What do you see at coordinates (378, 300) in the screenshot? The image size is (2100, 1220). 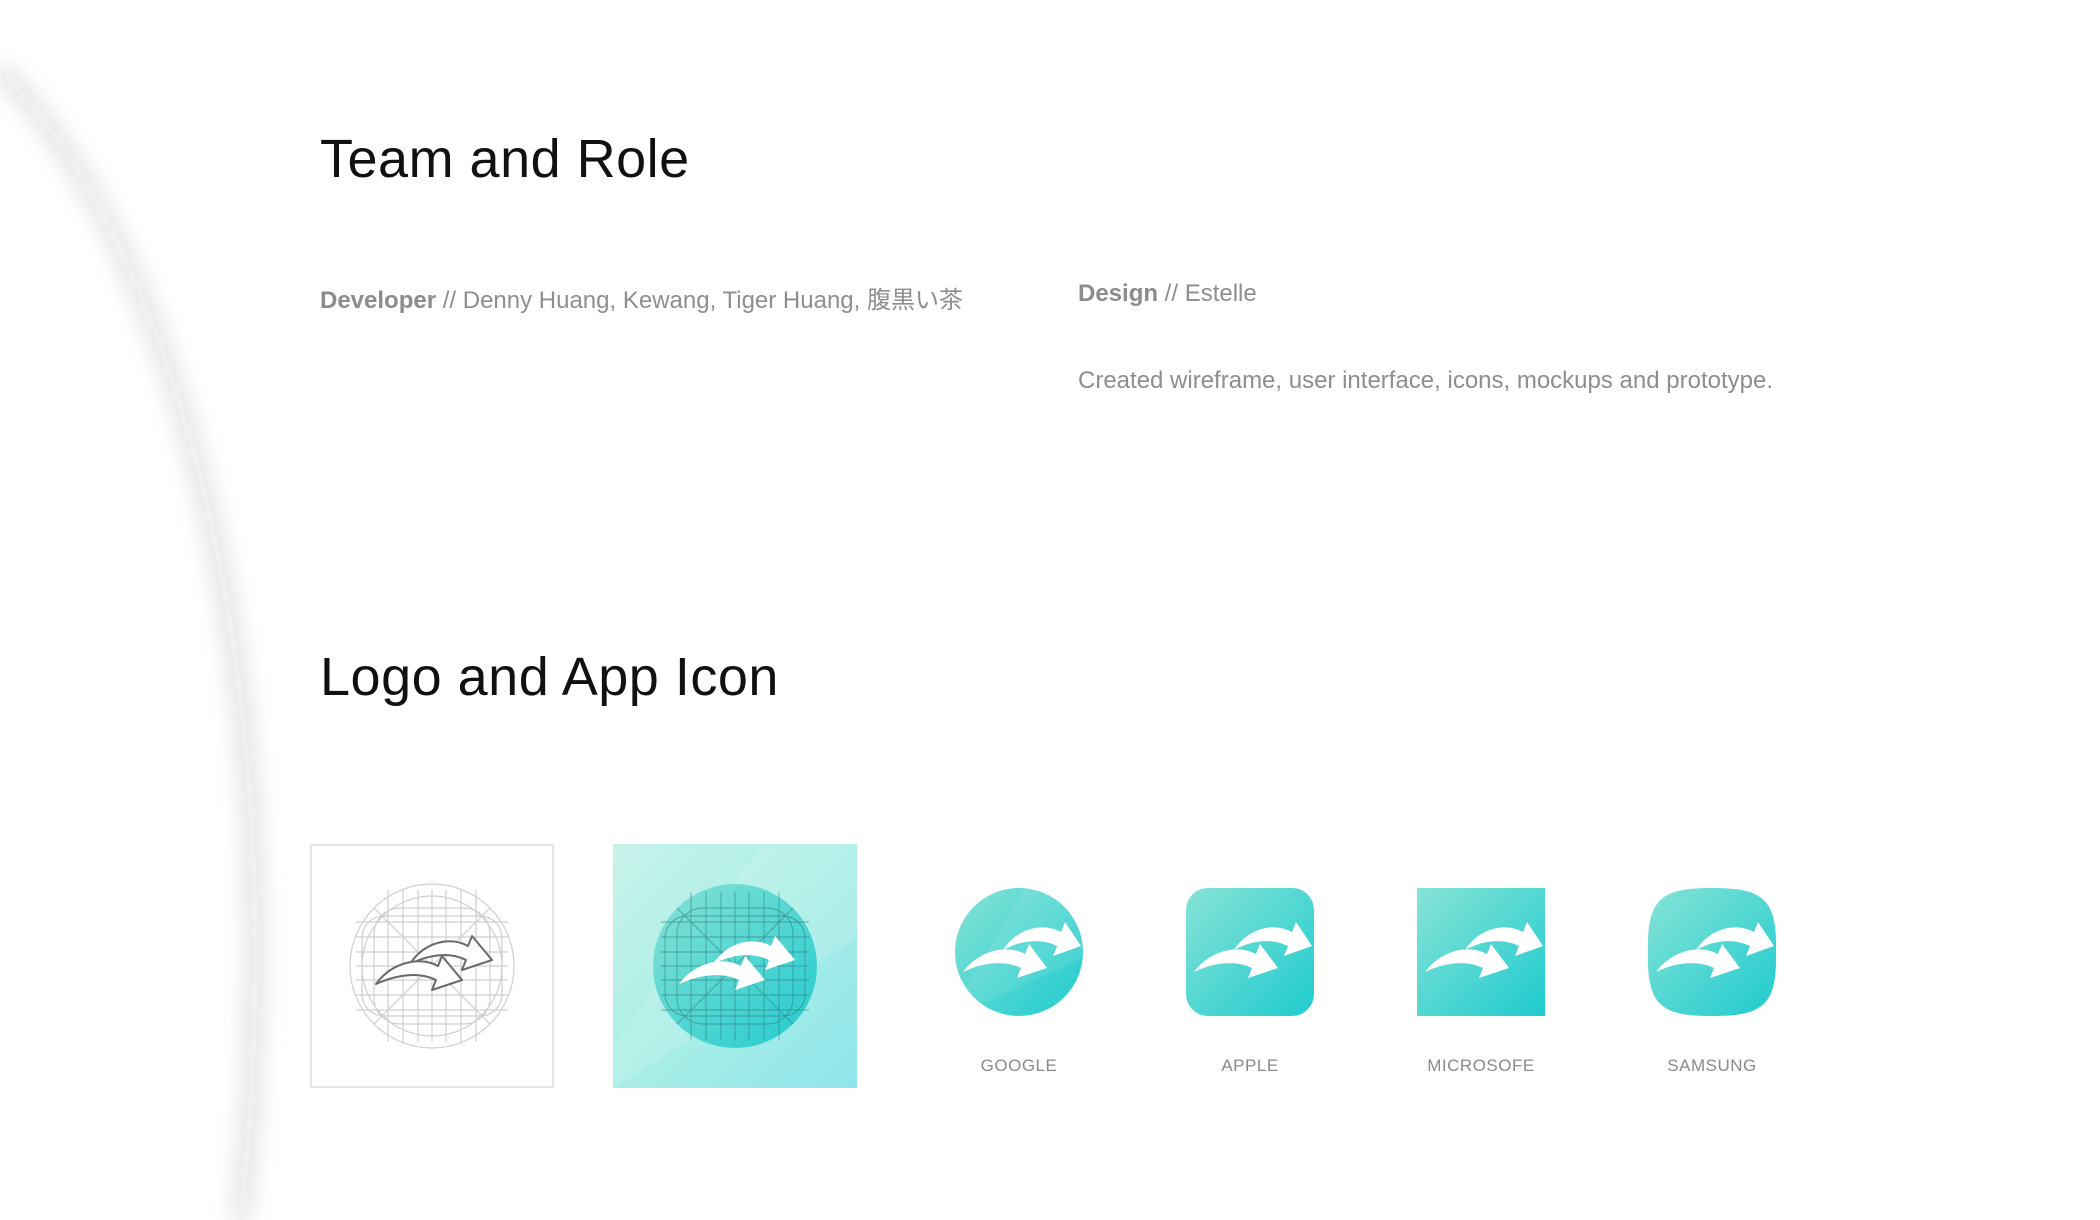 I see `developer-role-label: Developer` at bounding box center [378, 300].